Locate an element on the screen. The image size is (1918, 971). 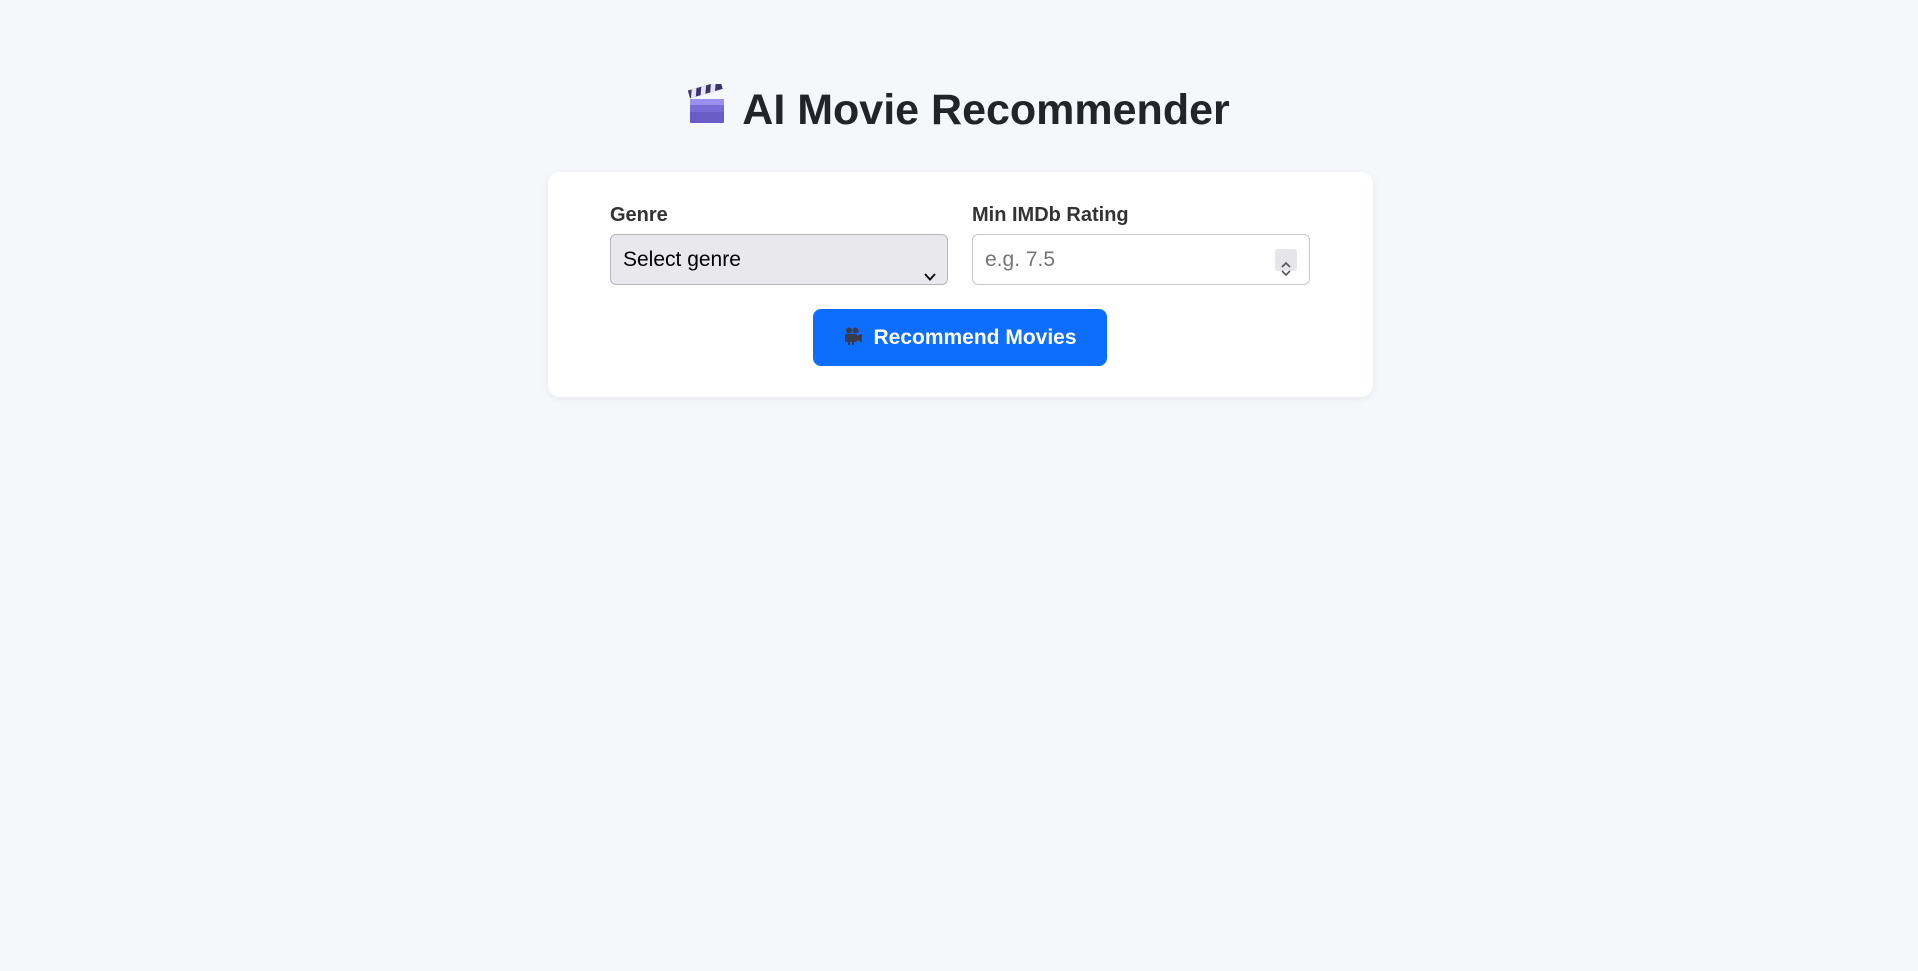
recommend-movies-button: Recommend Movies is located at coordinates (960, 337).